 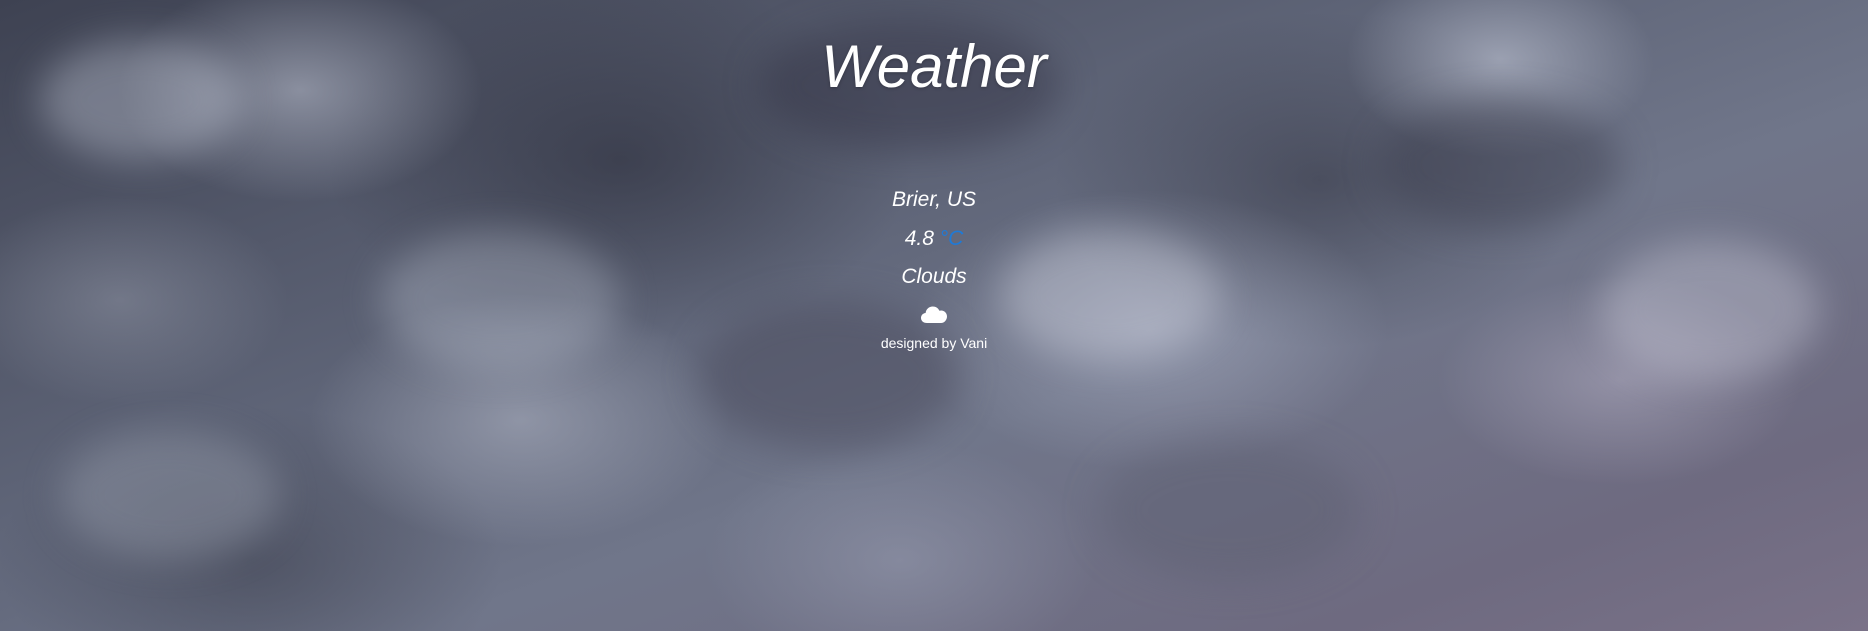 What do you see at coordinates (919, 238) in the screenshot?
I see `temperature-value: 4.8` at bounding box center [919, 238].